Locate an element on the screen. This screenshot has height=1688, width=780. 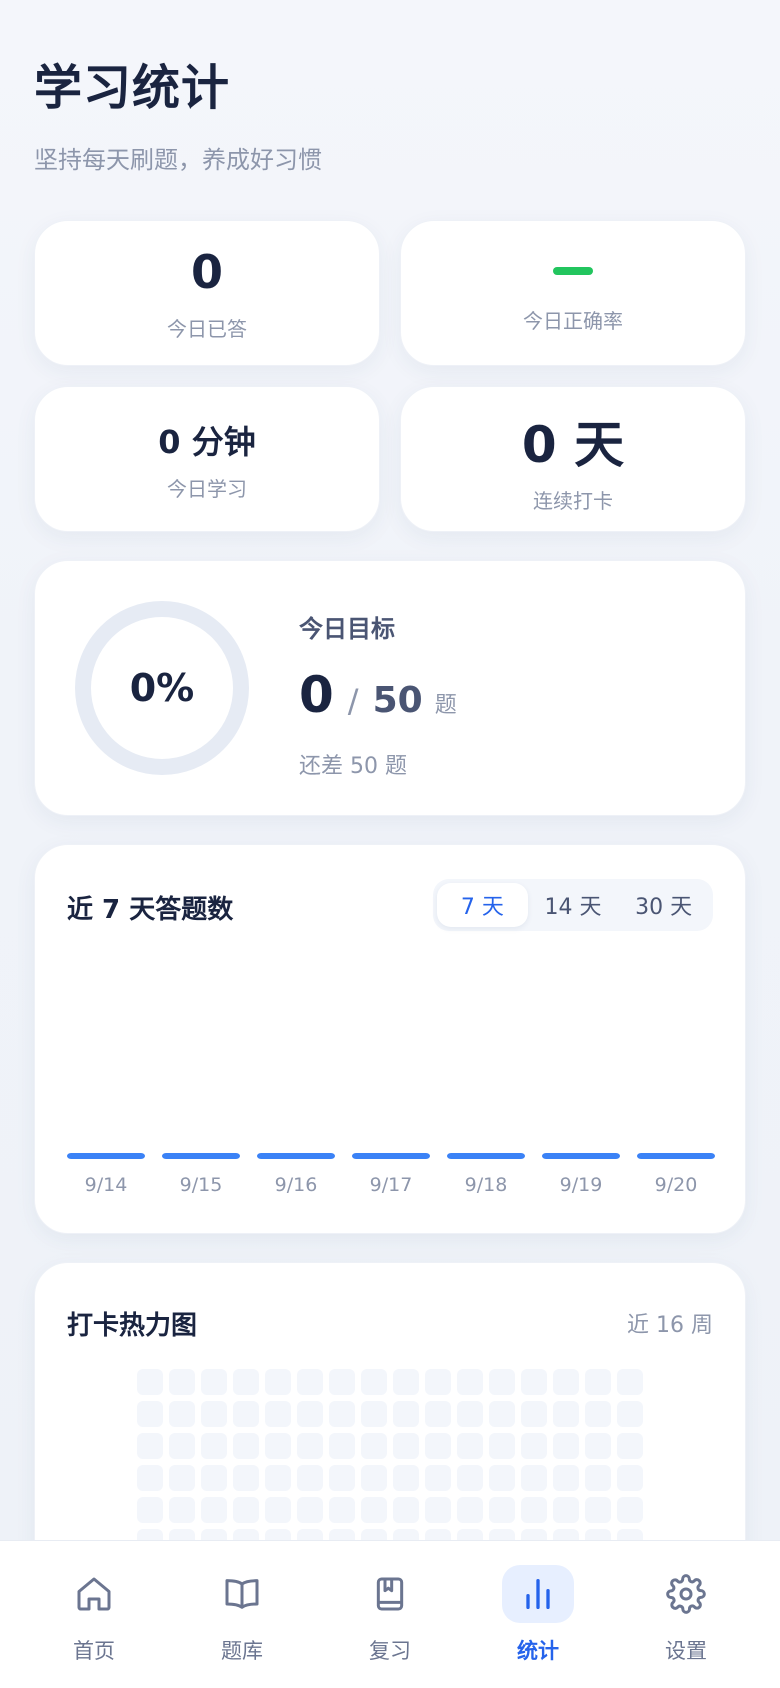
x-tick-label: 9/18 is located at coordinates (486, 1185).